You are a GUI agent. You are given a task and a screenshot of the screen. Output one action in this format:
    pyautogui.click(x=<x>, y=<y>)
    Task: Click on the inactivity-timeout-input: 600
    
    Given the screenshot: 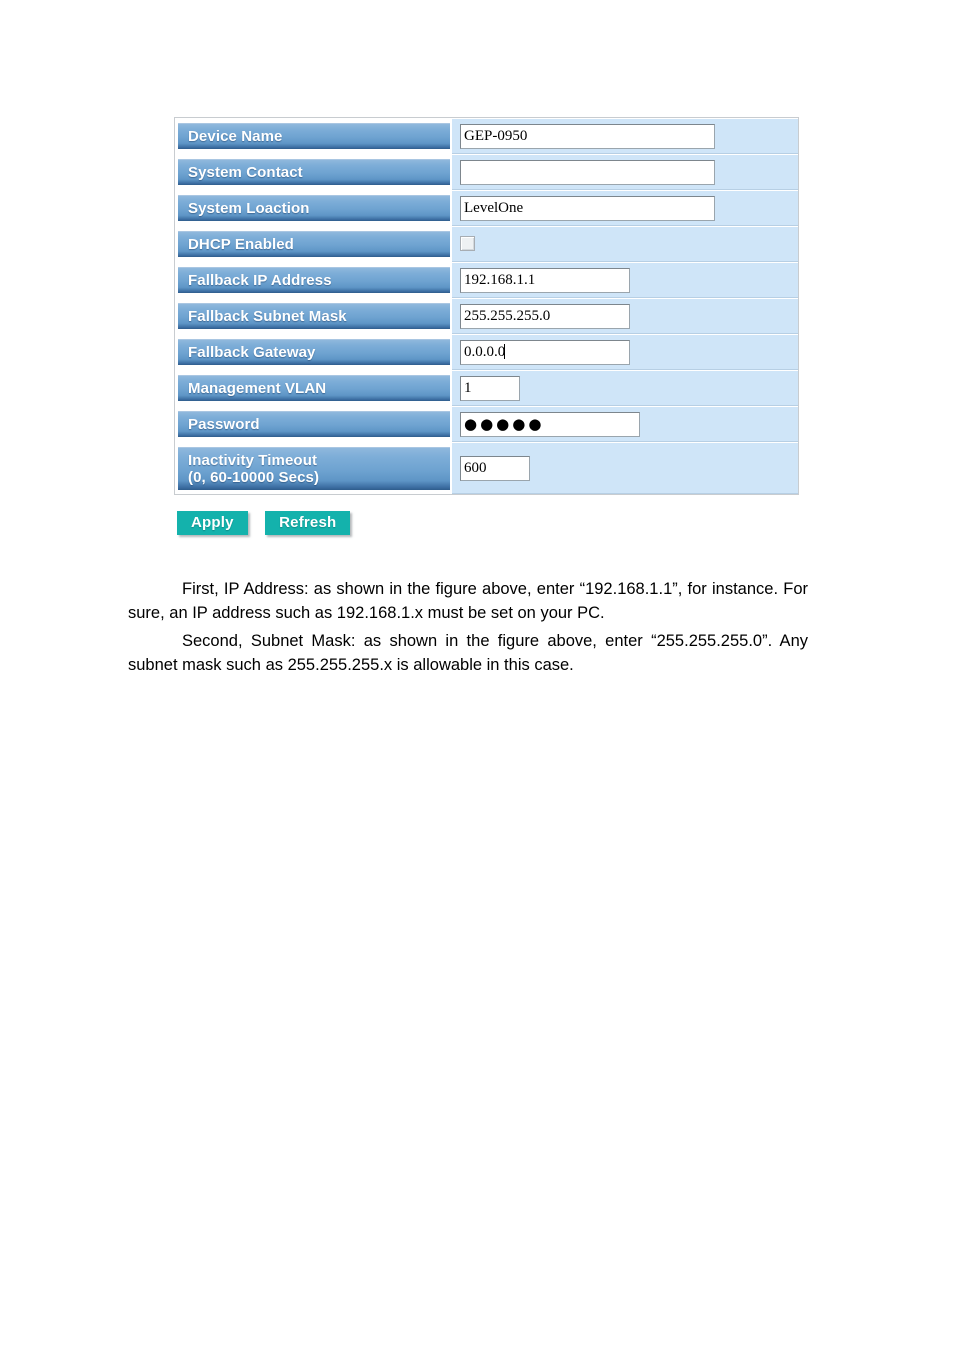 What is the action you would take?
    pyautogui.click(x=495, y=468)
    